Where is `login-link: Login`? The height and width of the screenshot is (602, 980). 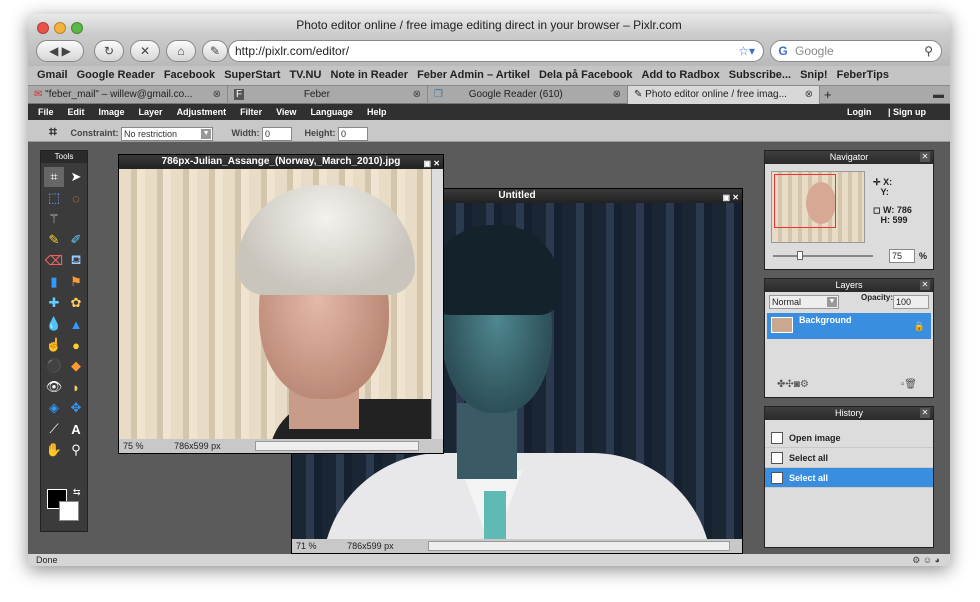 login-link: Login is located at coordinates (859, 112).